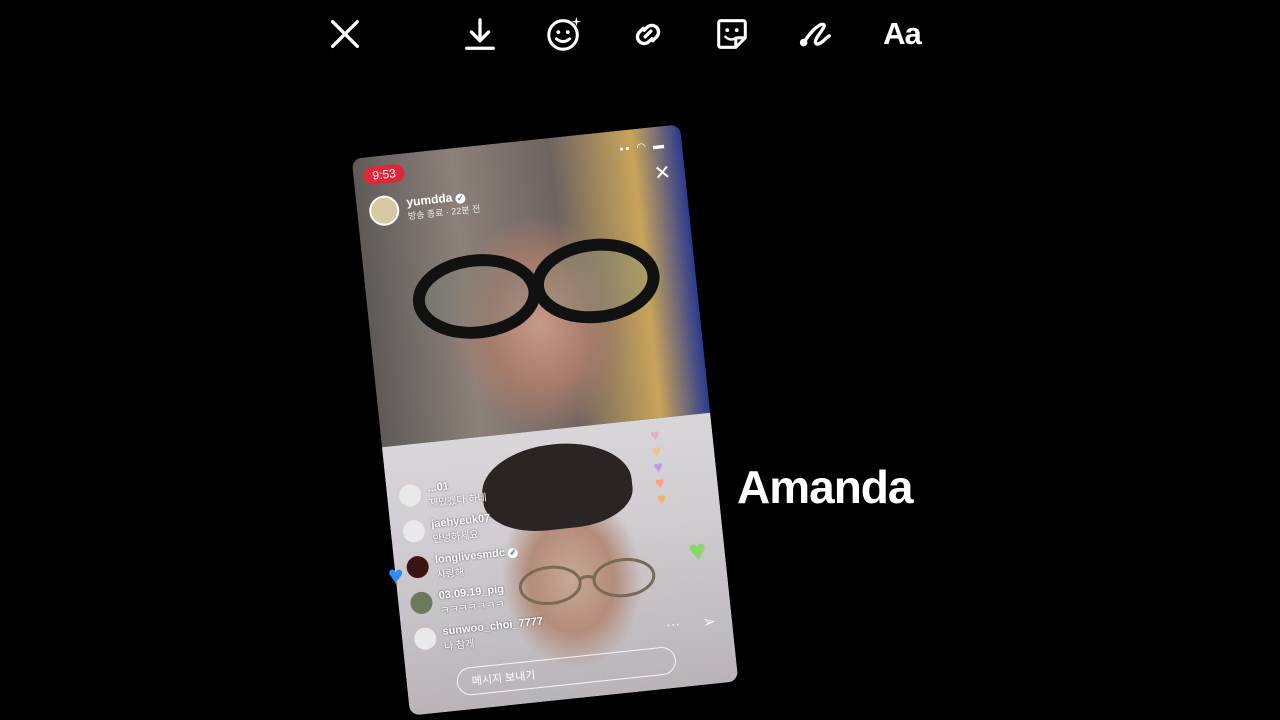  I want to click on more-options-icon: ···, so click(673, 623).